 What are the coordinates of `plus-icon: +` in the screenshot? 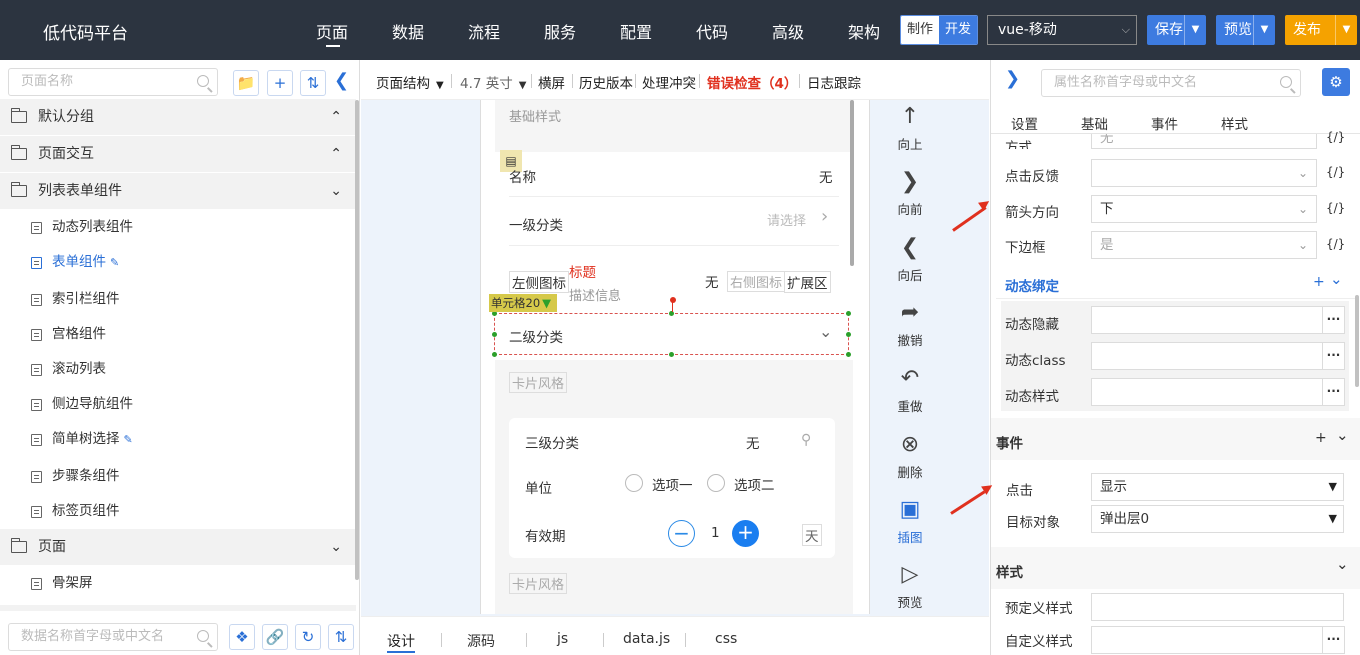 It's located at (745, 533).